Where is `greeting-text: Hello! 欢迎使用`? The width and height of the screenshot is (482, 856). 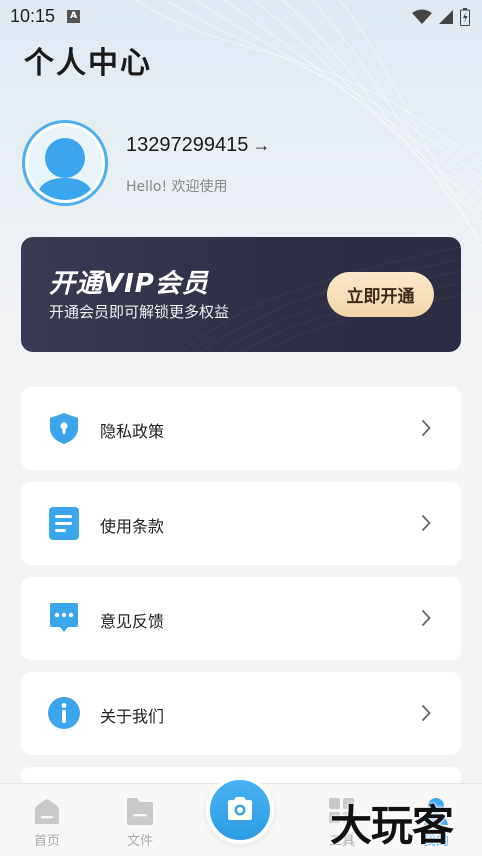 greeting-text: Hello! 欢迎使用 is located at coordinates (177, 187).